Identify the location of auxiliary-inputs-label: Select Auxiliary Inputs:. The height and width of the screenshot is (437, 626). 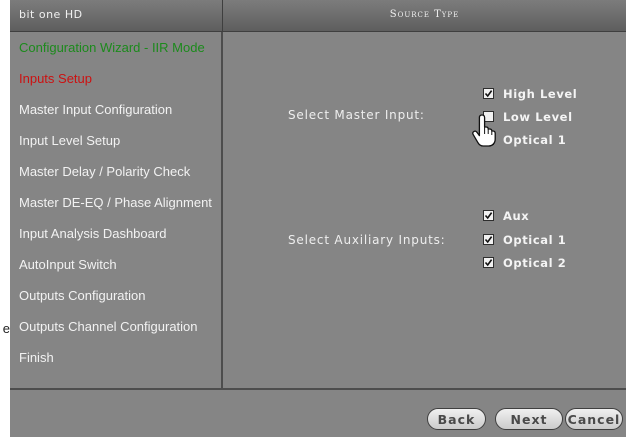
(367, 240).